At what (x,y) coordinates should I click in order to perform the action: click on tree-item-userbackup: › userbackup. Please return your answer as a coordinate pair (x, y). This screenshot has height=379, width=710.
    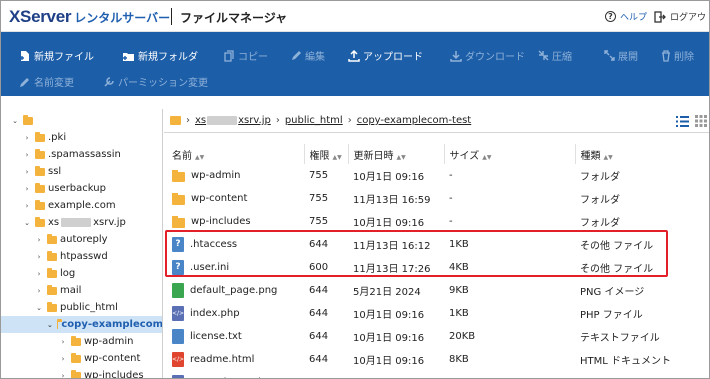
    Looking at the image, I should click on (64, 188).